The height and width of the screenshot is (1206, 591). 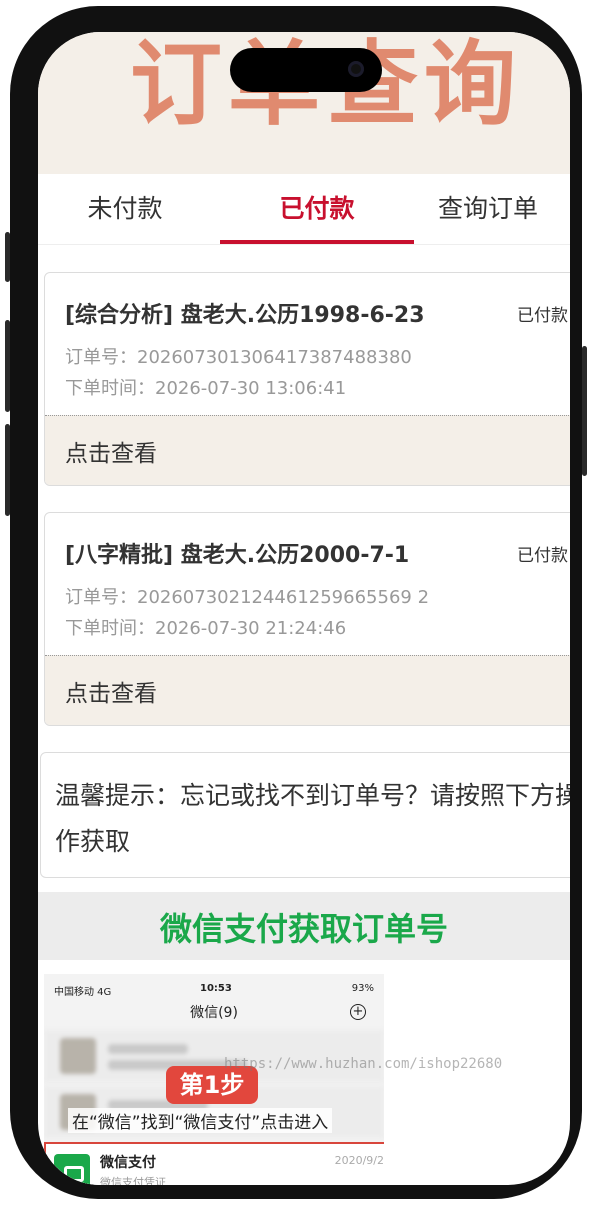 I want to click on wechat-pay-date: 2020/9/2, so click(x=359, y=1160).